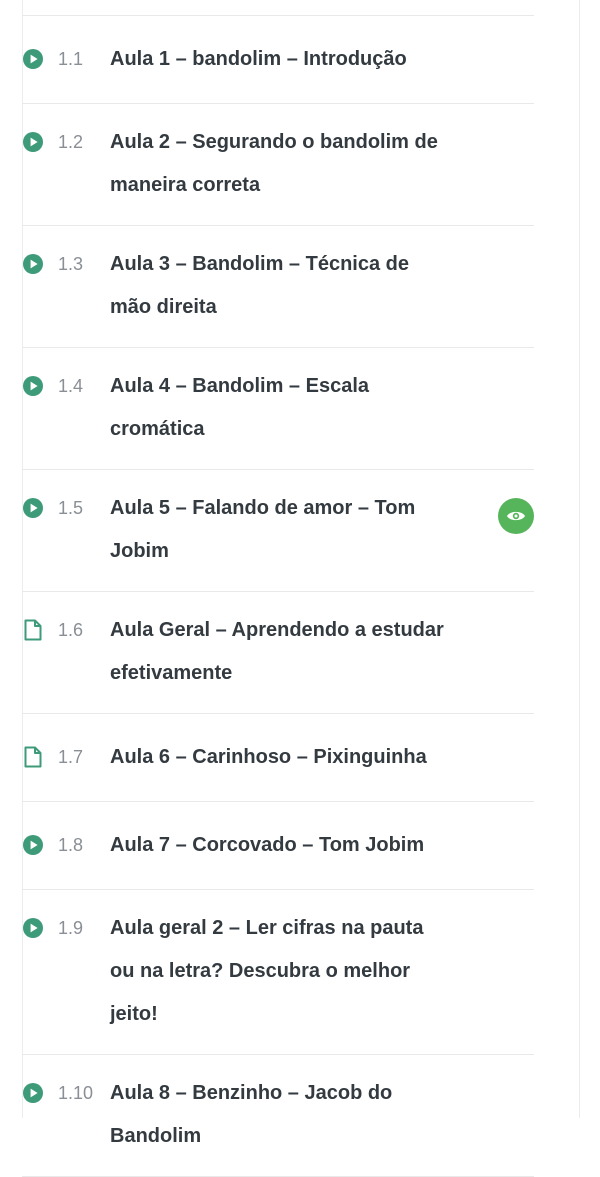  What do you see at coordinates (71, 264) in the screenshot?
I see `lesson-number: 1.3` at bounding box center [71, 264].